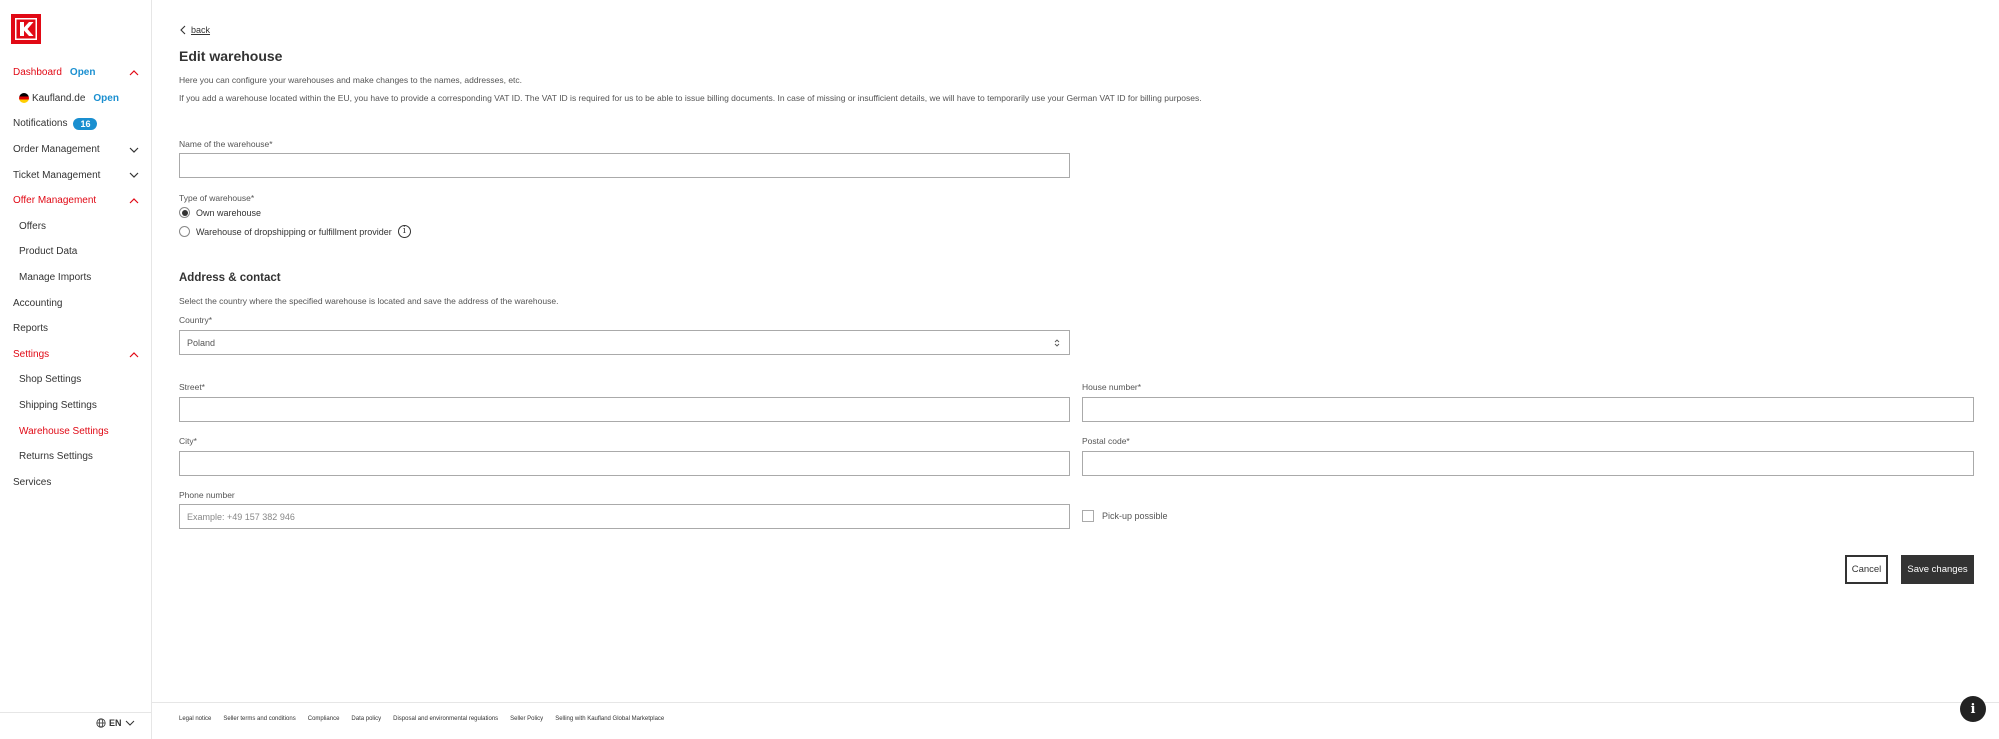 The image size is (1999, 739). What do you see at coordinates (192, 387) in the screenshot?
I see `street-label: Street*` at bounding box center [192, 387].